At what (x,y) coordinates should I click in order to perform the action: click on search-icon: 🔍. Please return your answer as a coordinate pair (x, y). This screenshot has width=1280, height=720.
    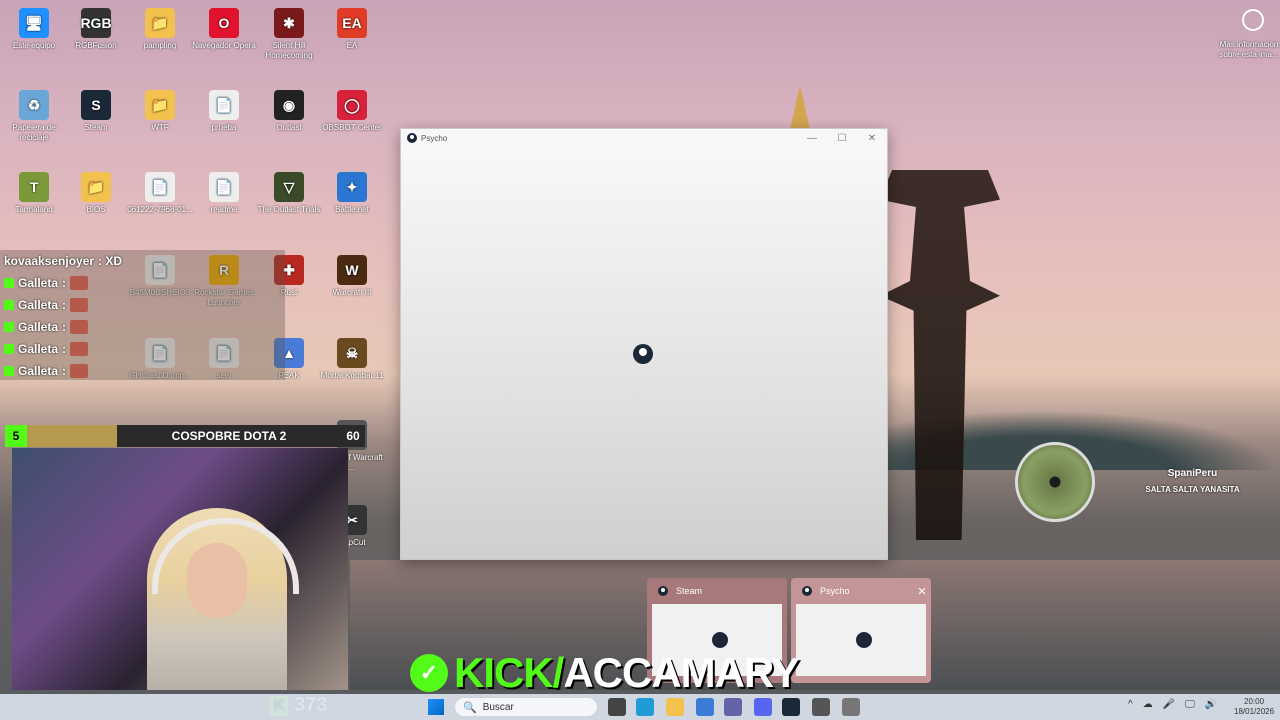
    Looking at the image, I should click on (470, 707).